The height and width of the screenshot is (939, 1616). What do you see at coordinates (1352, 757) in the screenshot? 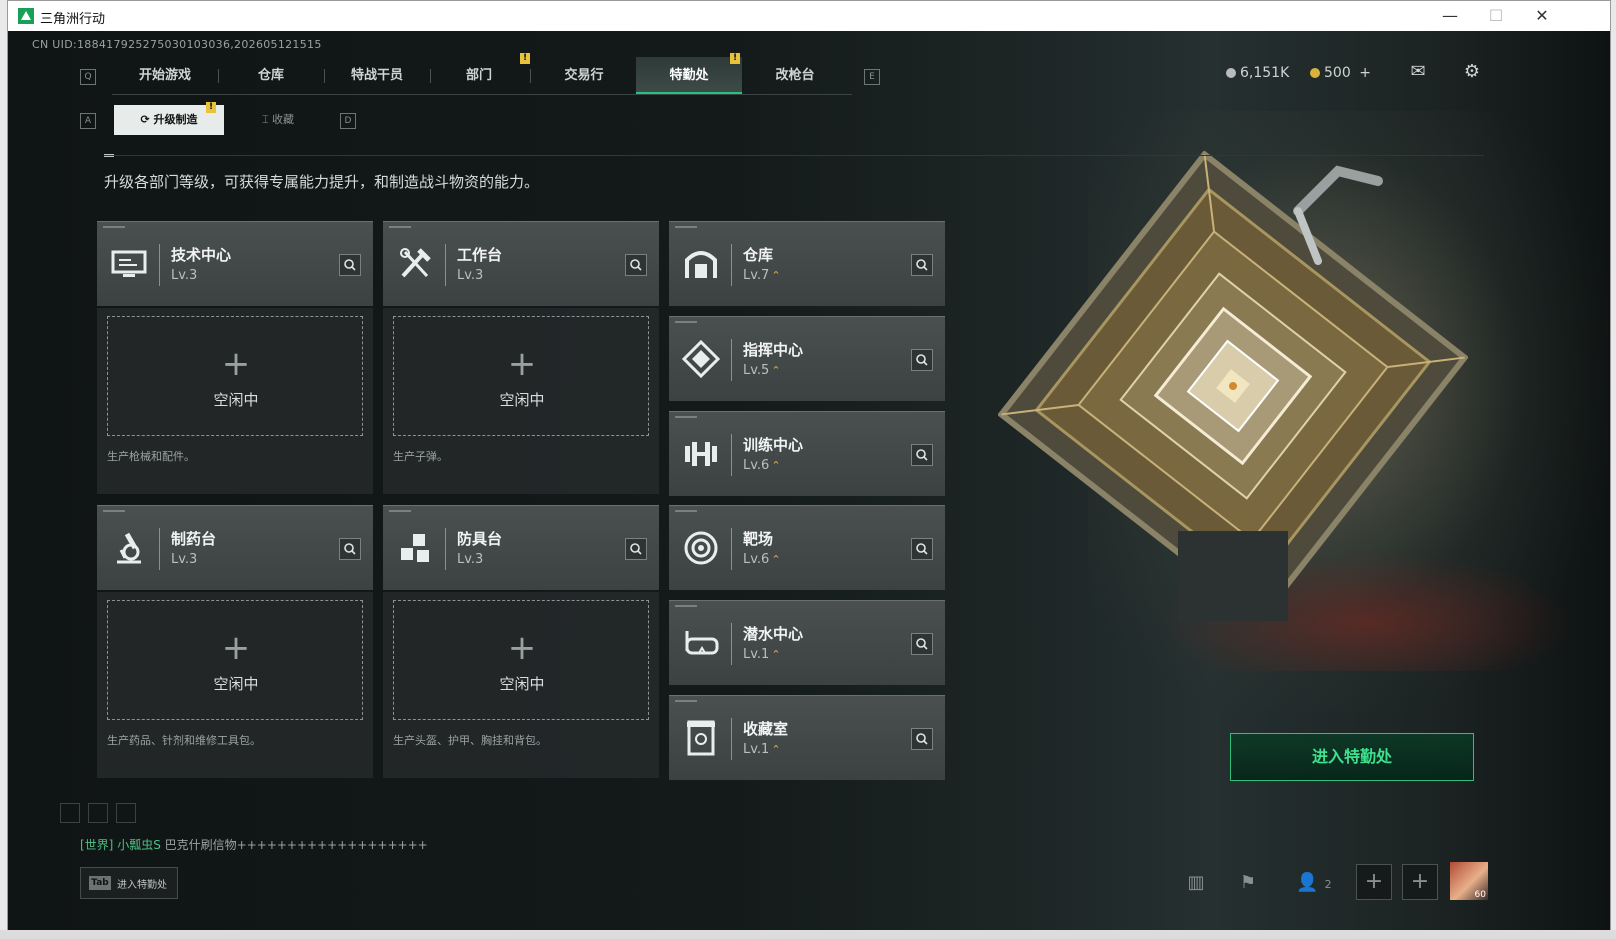
I see `enter-special-ops-button: 进入特勤处` at bounding box center [1352, 757].